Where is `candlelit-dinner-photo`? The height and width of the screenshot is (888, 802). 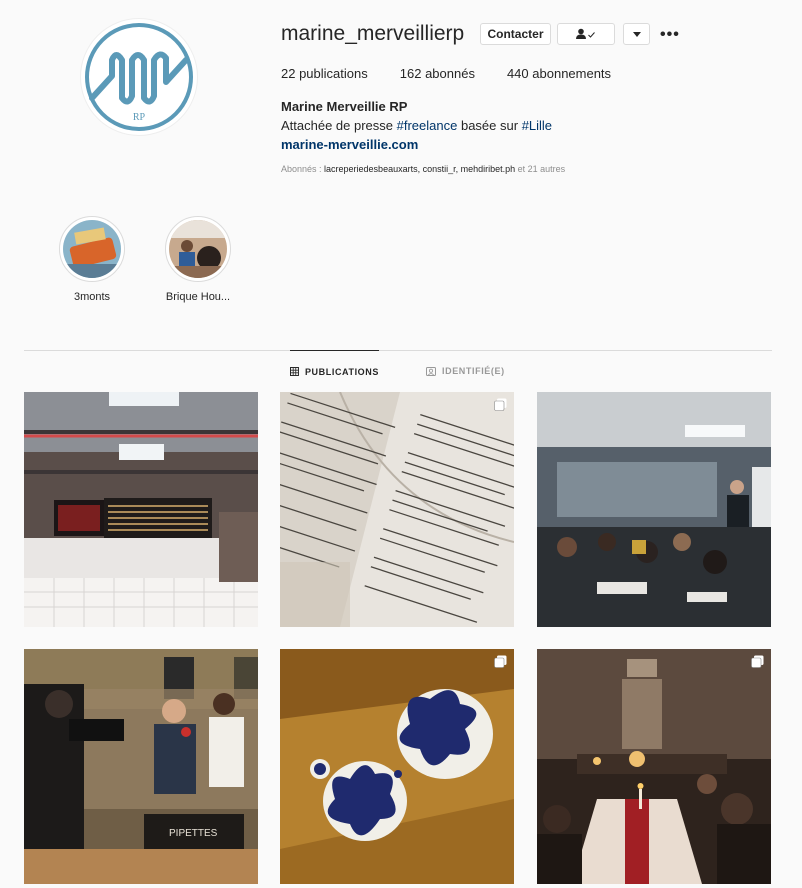 candlelit-dinner-photo is located at coordinates (654, 766).